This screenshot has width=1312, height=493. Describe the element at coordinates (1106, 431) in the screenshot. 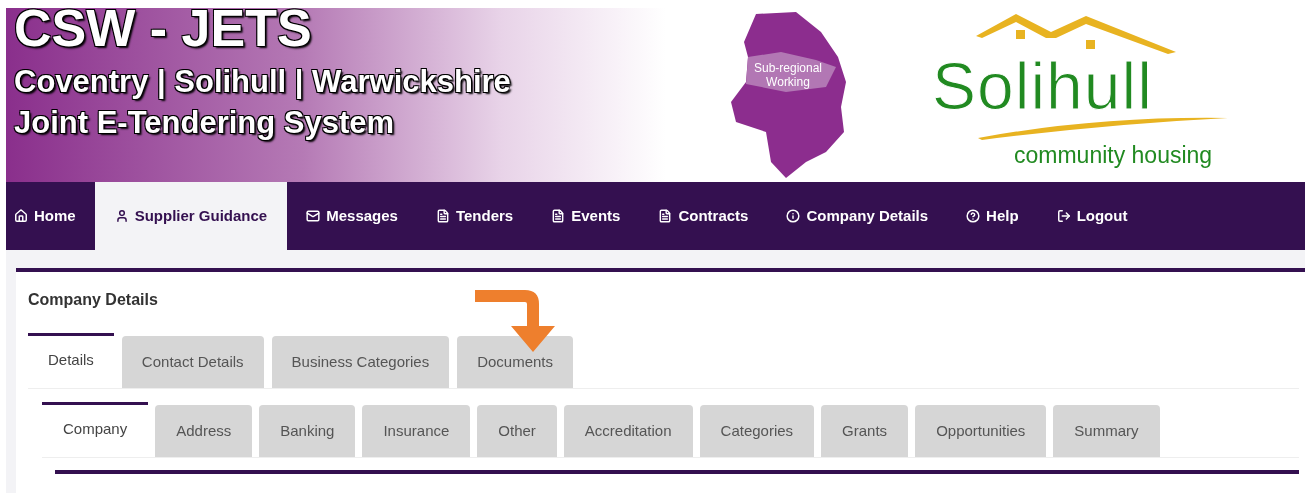

I see `tab: Summary` at that location.